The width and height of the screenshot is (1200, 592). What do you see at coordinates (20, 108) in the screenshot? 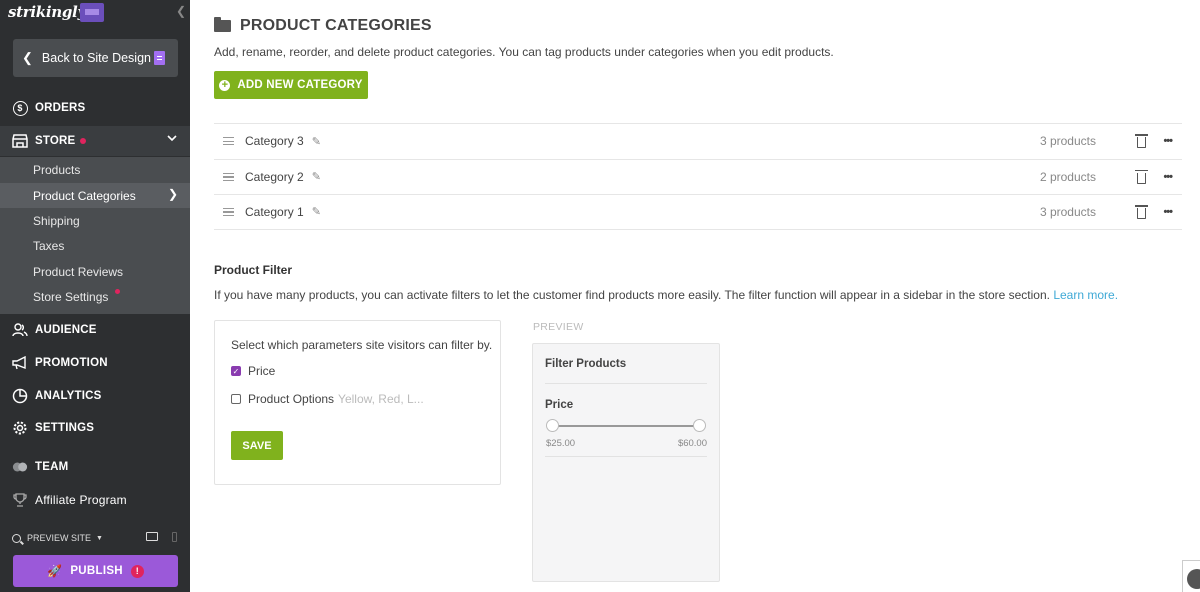
I see `dollar-icon: $` at bounding box center [20, 108].